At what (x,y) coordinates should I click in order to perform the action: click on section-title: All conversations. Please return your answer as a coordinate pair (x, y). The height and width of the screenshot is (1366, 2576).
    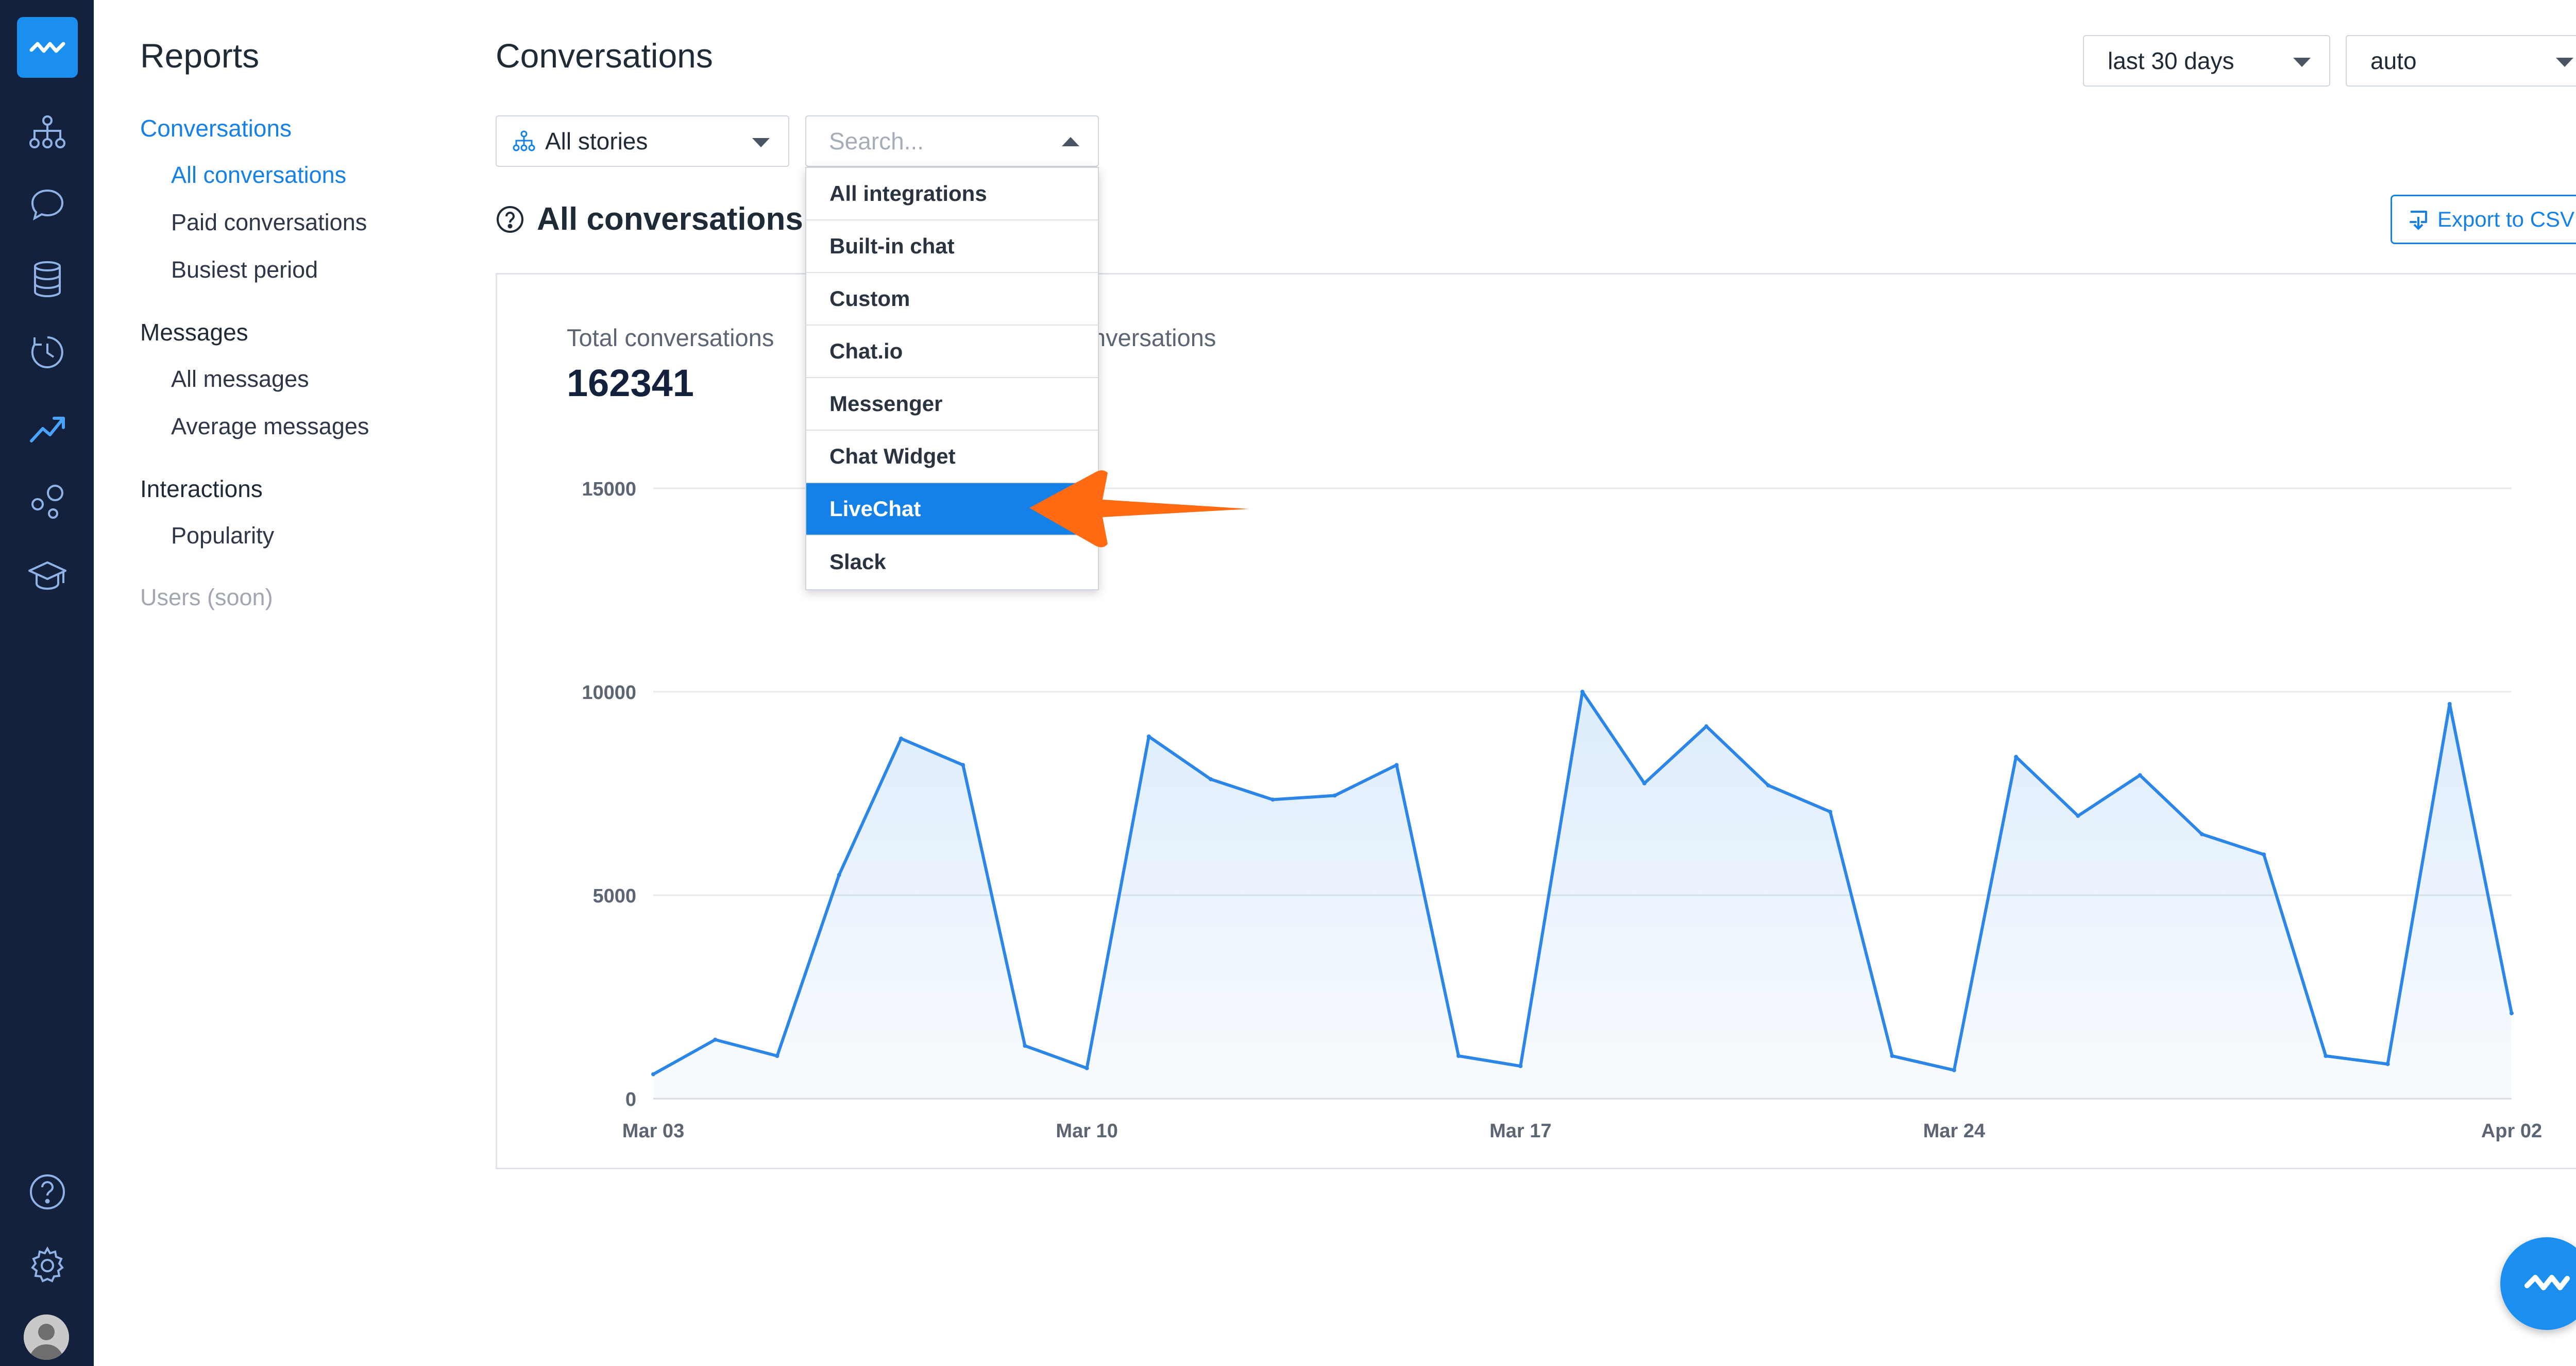
    Looking at the image, I should click on (670, 219).